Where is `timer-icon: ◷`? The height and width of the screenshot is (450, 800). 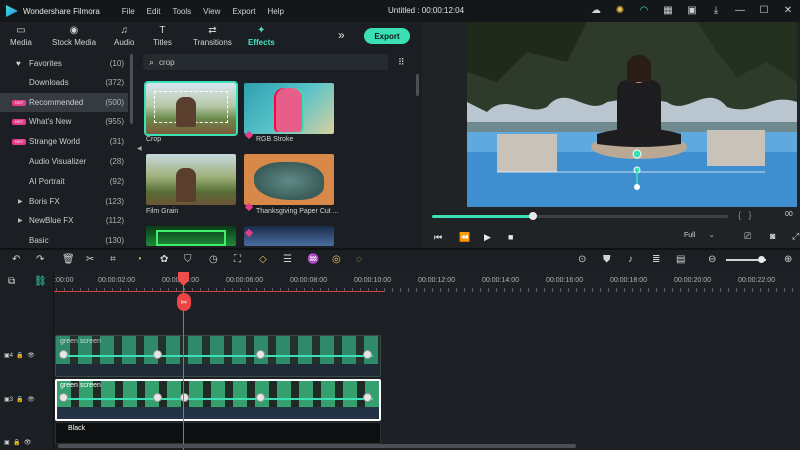 timer-icon: ◷ is located at coordinates (213, 260).